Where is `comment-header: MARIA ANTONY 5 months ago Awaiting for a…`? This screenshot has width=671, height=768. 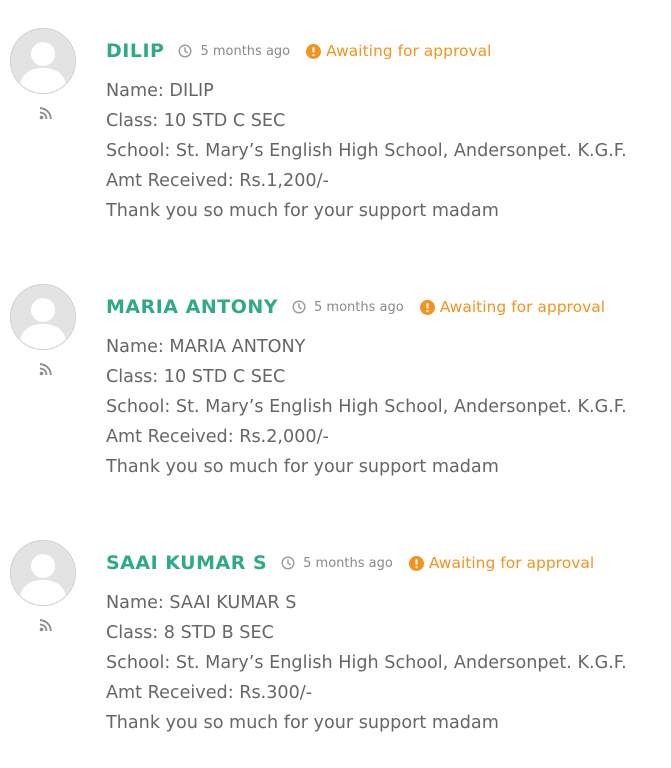
comment-header: MARIA ANTONY 5 months ago Awaiting for a… is located at coordinates (355, 307).